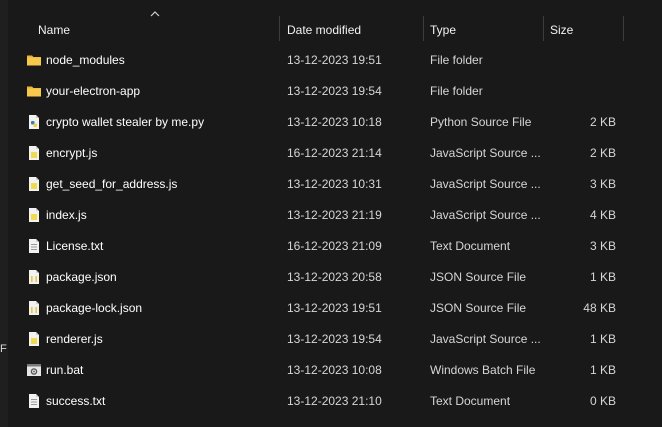  I want to click on file-date-modified: 13-12-2023 10:31, so click(334, 184).